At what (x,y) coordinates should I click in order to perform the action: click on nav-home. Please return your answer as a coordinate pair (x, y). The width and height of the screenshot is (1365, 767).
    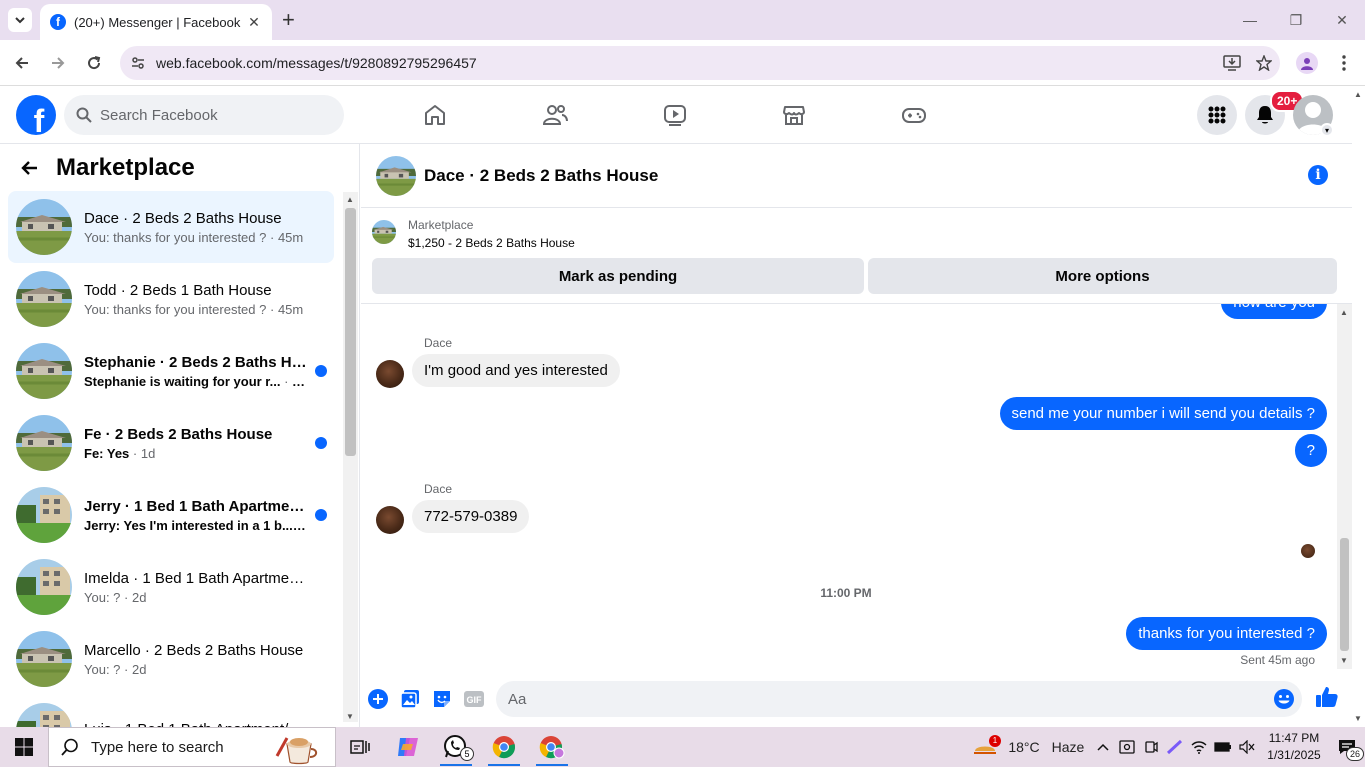
    Looking at the image, I should click on (435, 115).